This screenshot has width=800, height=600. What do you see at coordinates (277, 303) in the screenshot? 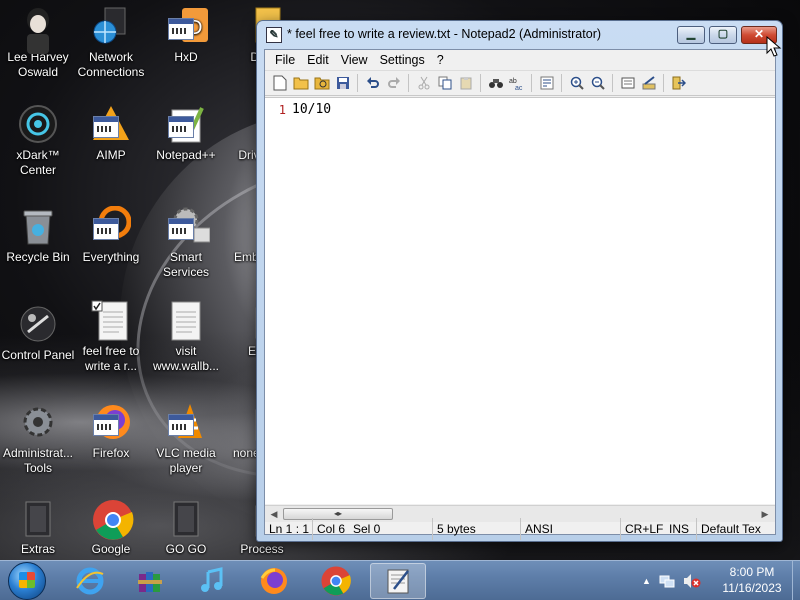
I see `line-number-gutter: 1` at bounding box center [277, 303].